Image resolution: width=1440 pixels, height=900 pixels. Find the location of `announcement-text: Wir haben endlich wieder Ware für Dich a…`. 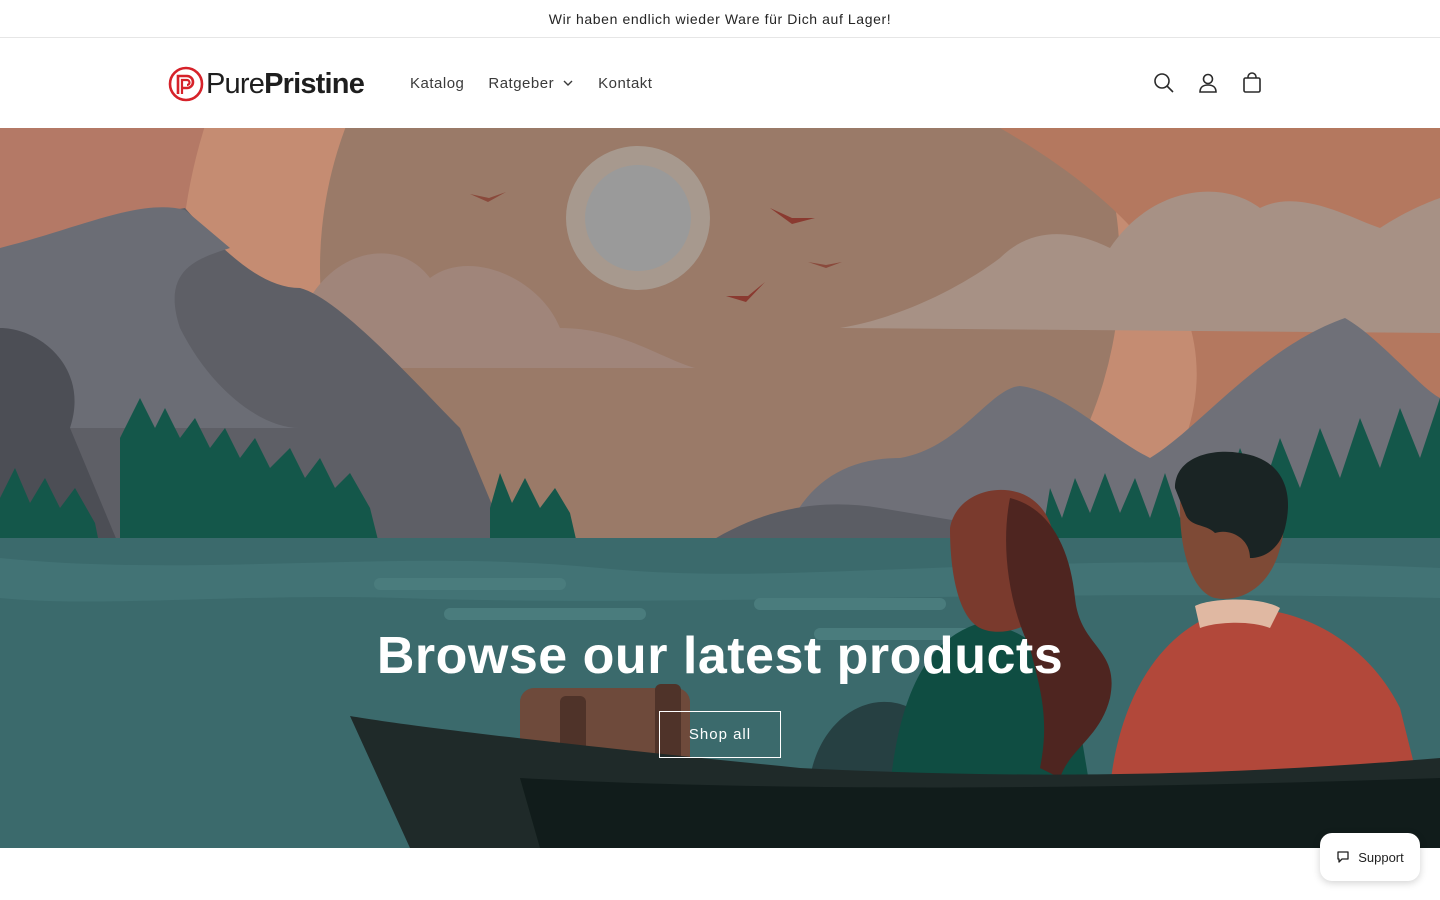

announcement-text: Wir haben endlich wieder Ware für Dich a… is located at coordinates (720, 18).